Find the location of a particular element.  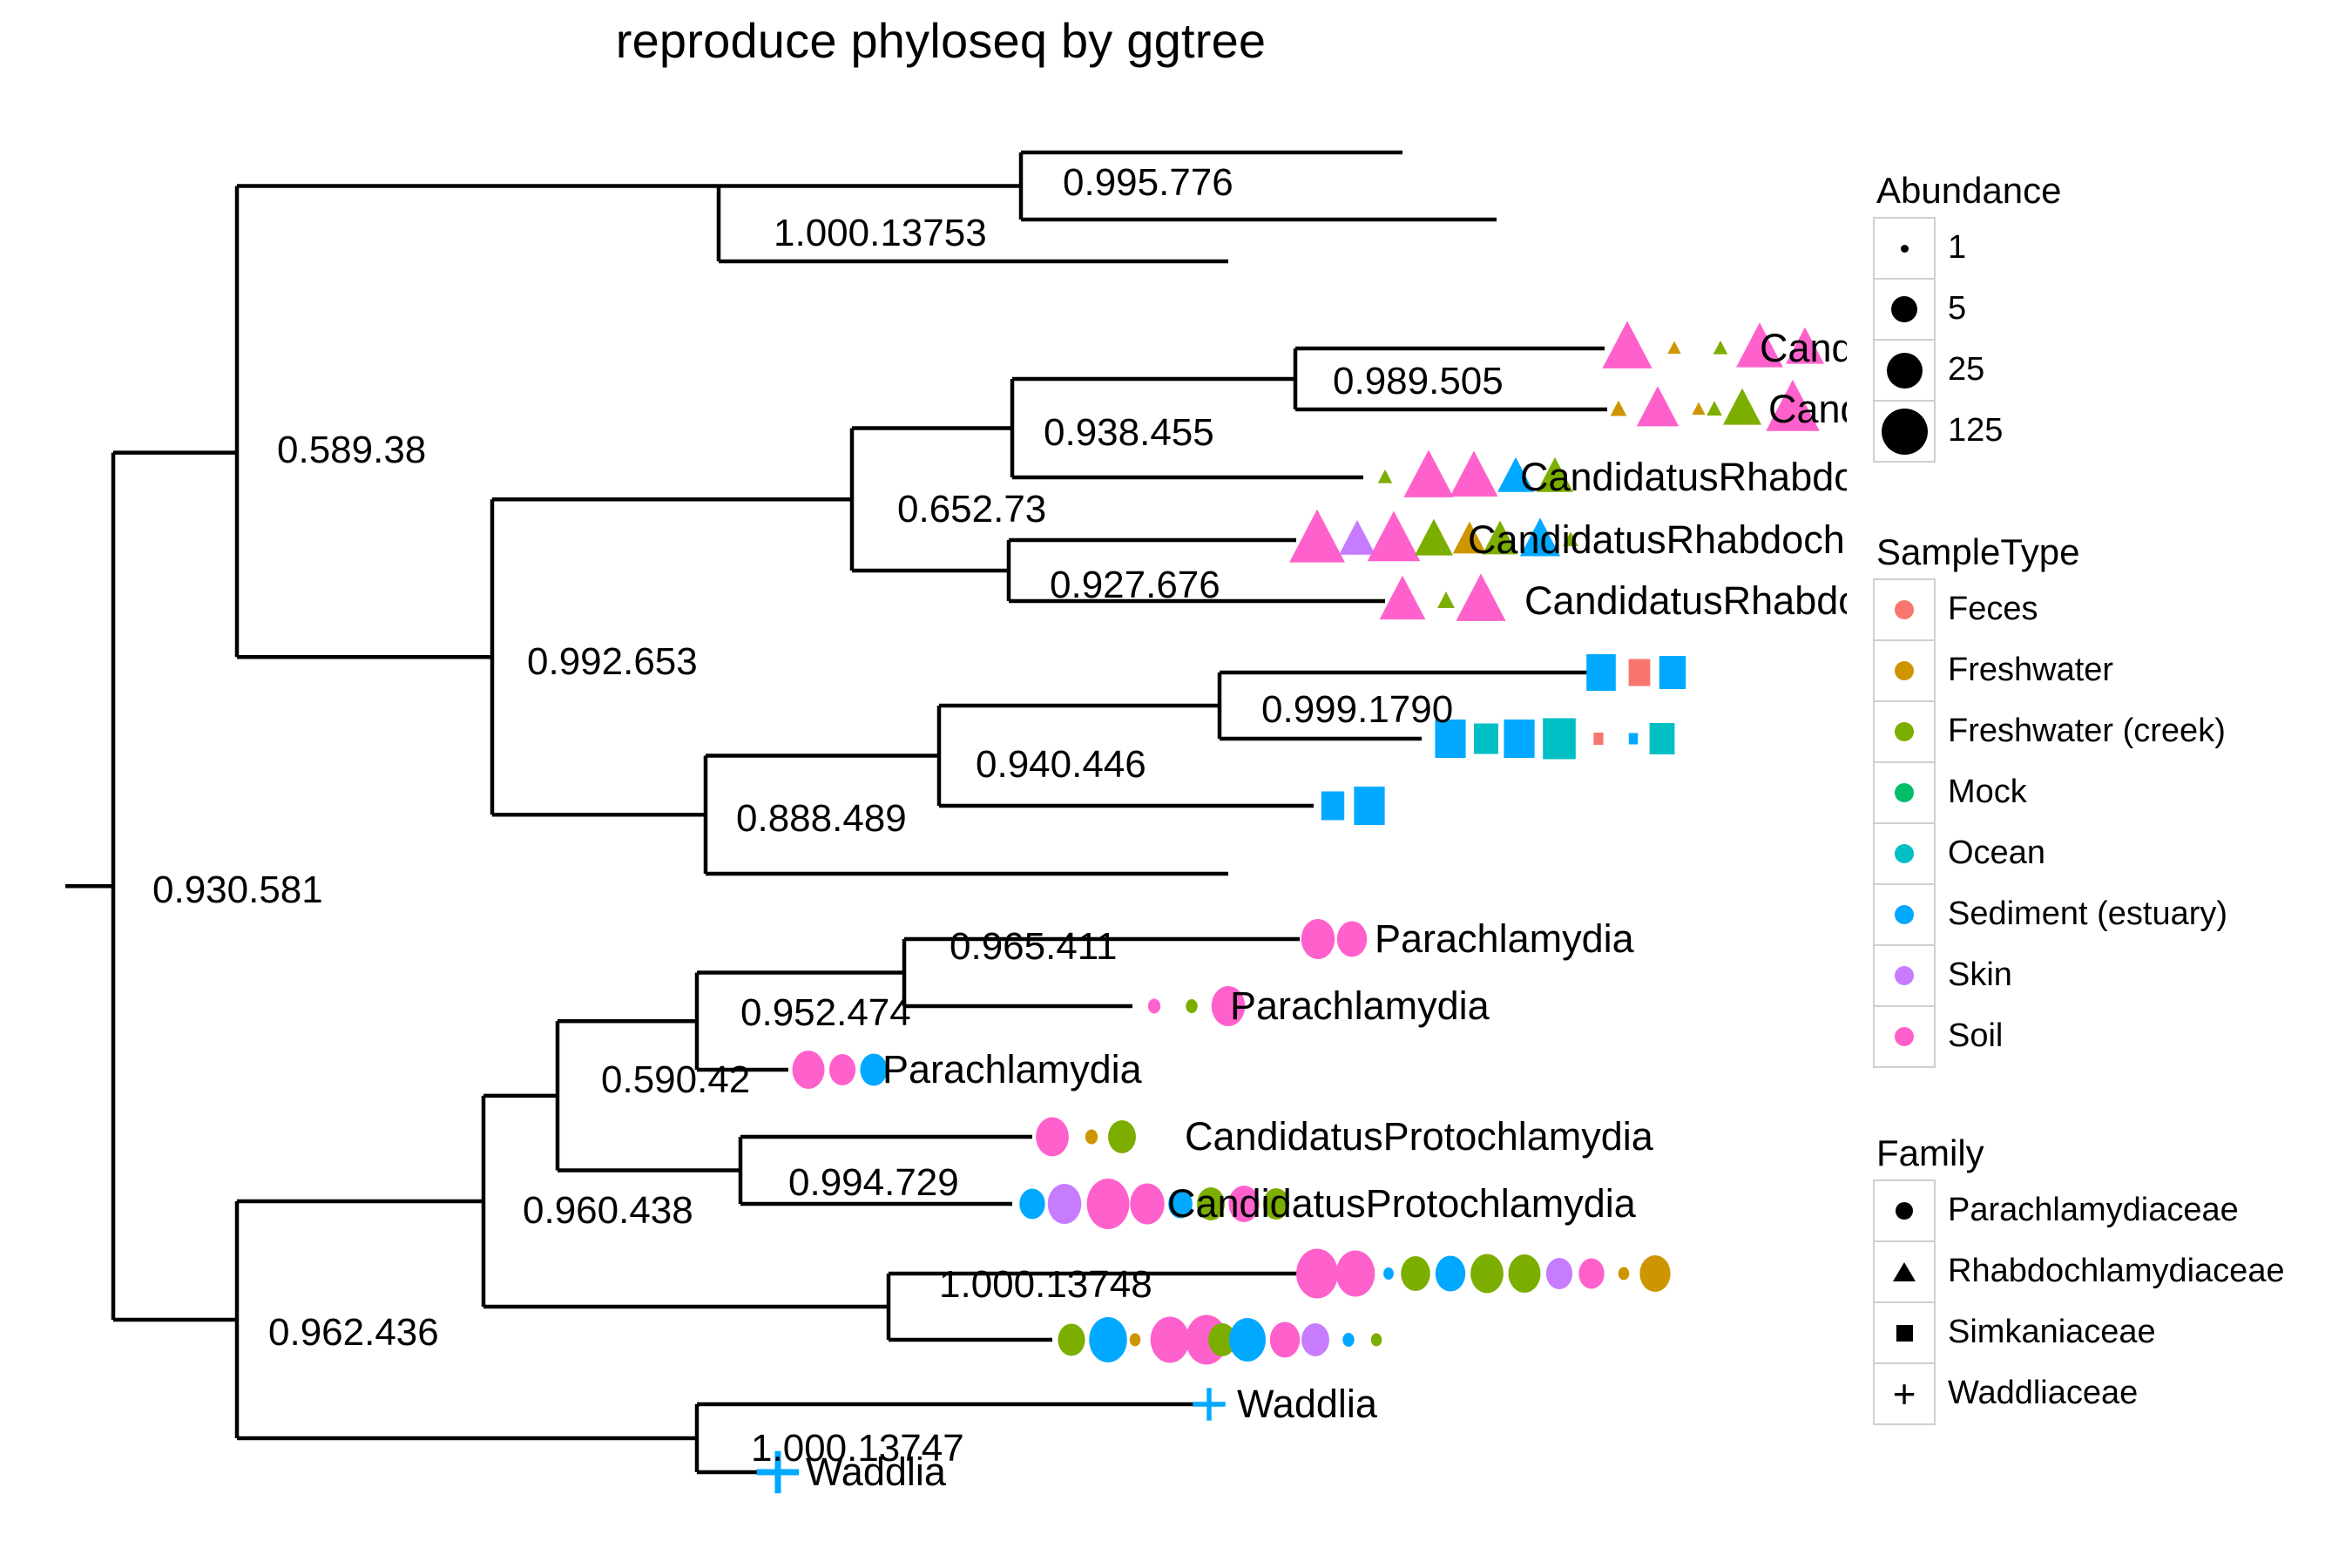

legend-abundance-keys: 1 5 25 125 is located at coordinates (1968, 340).